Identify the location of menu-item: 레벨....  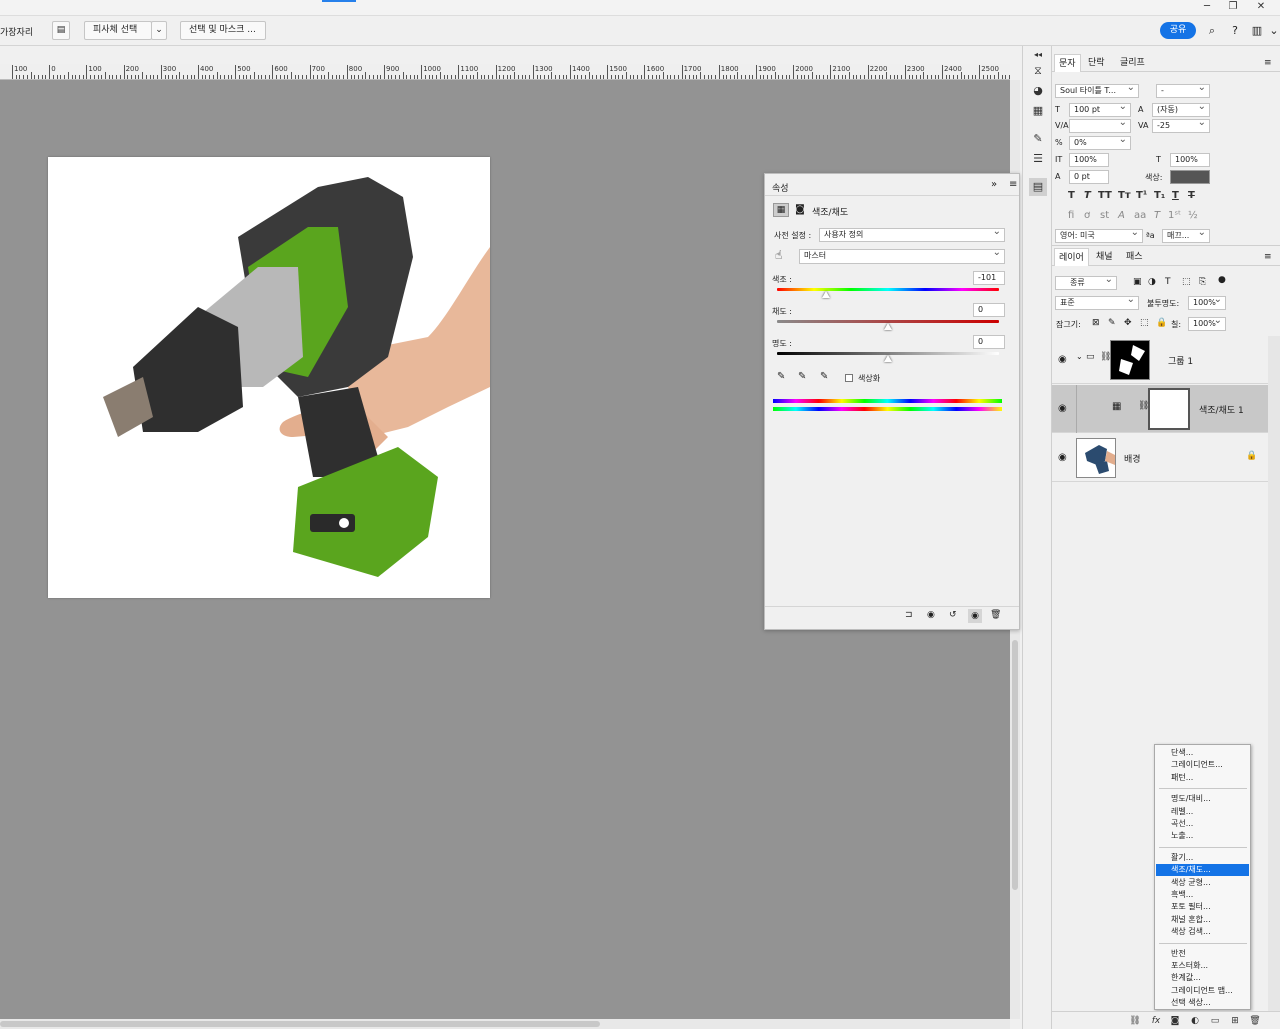
(1202, 812).